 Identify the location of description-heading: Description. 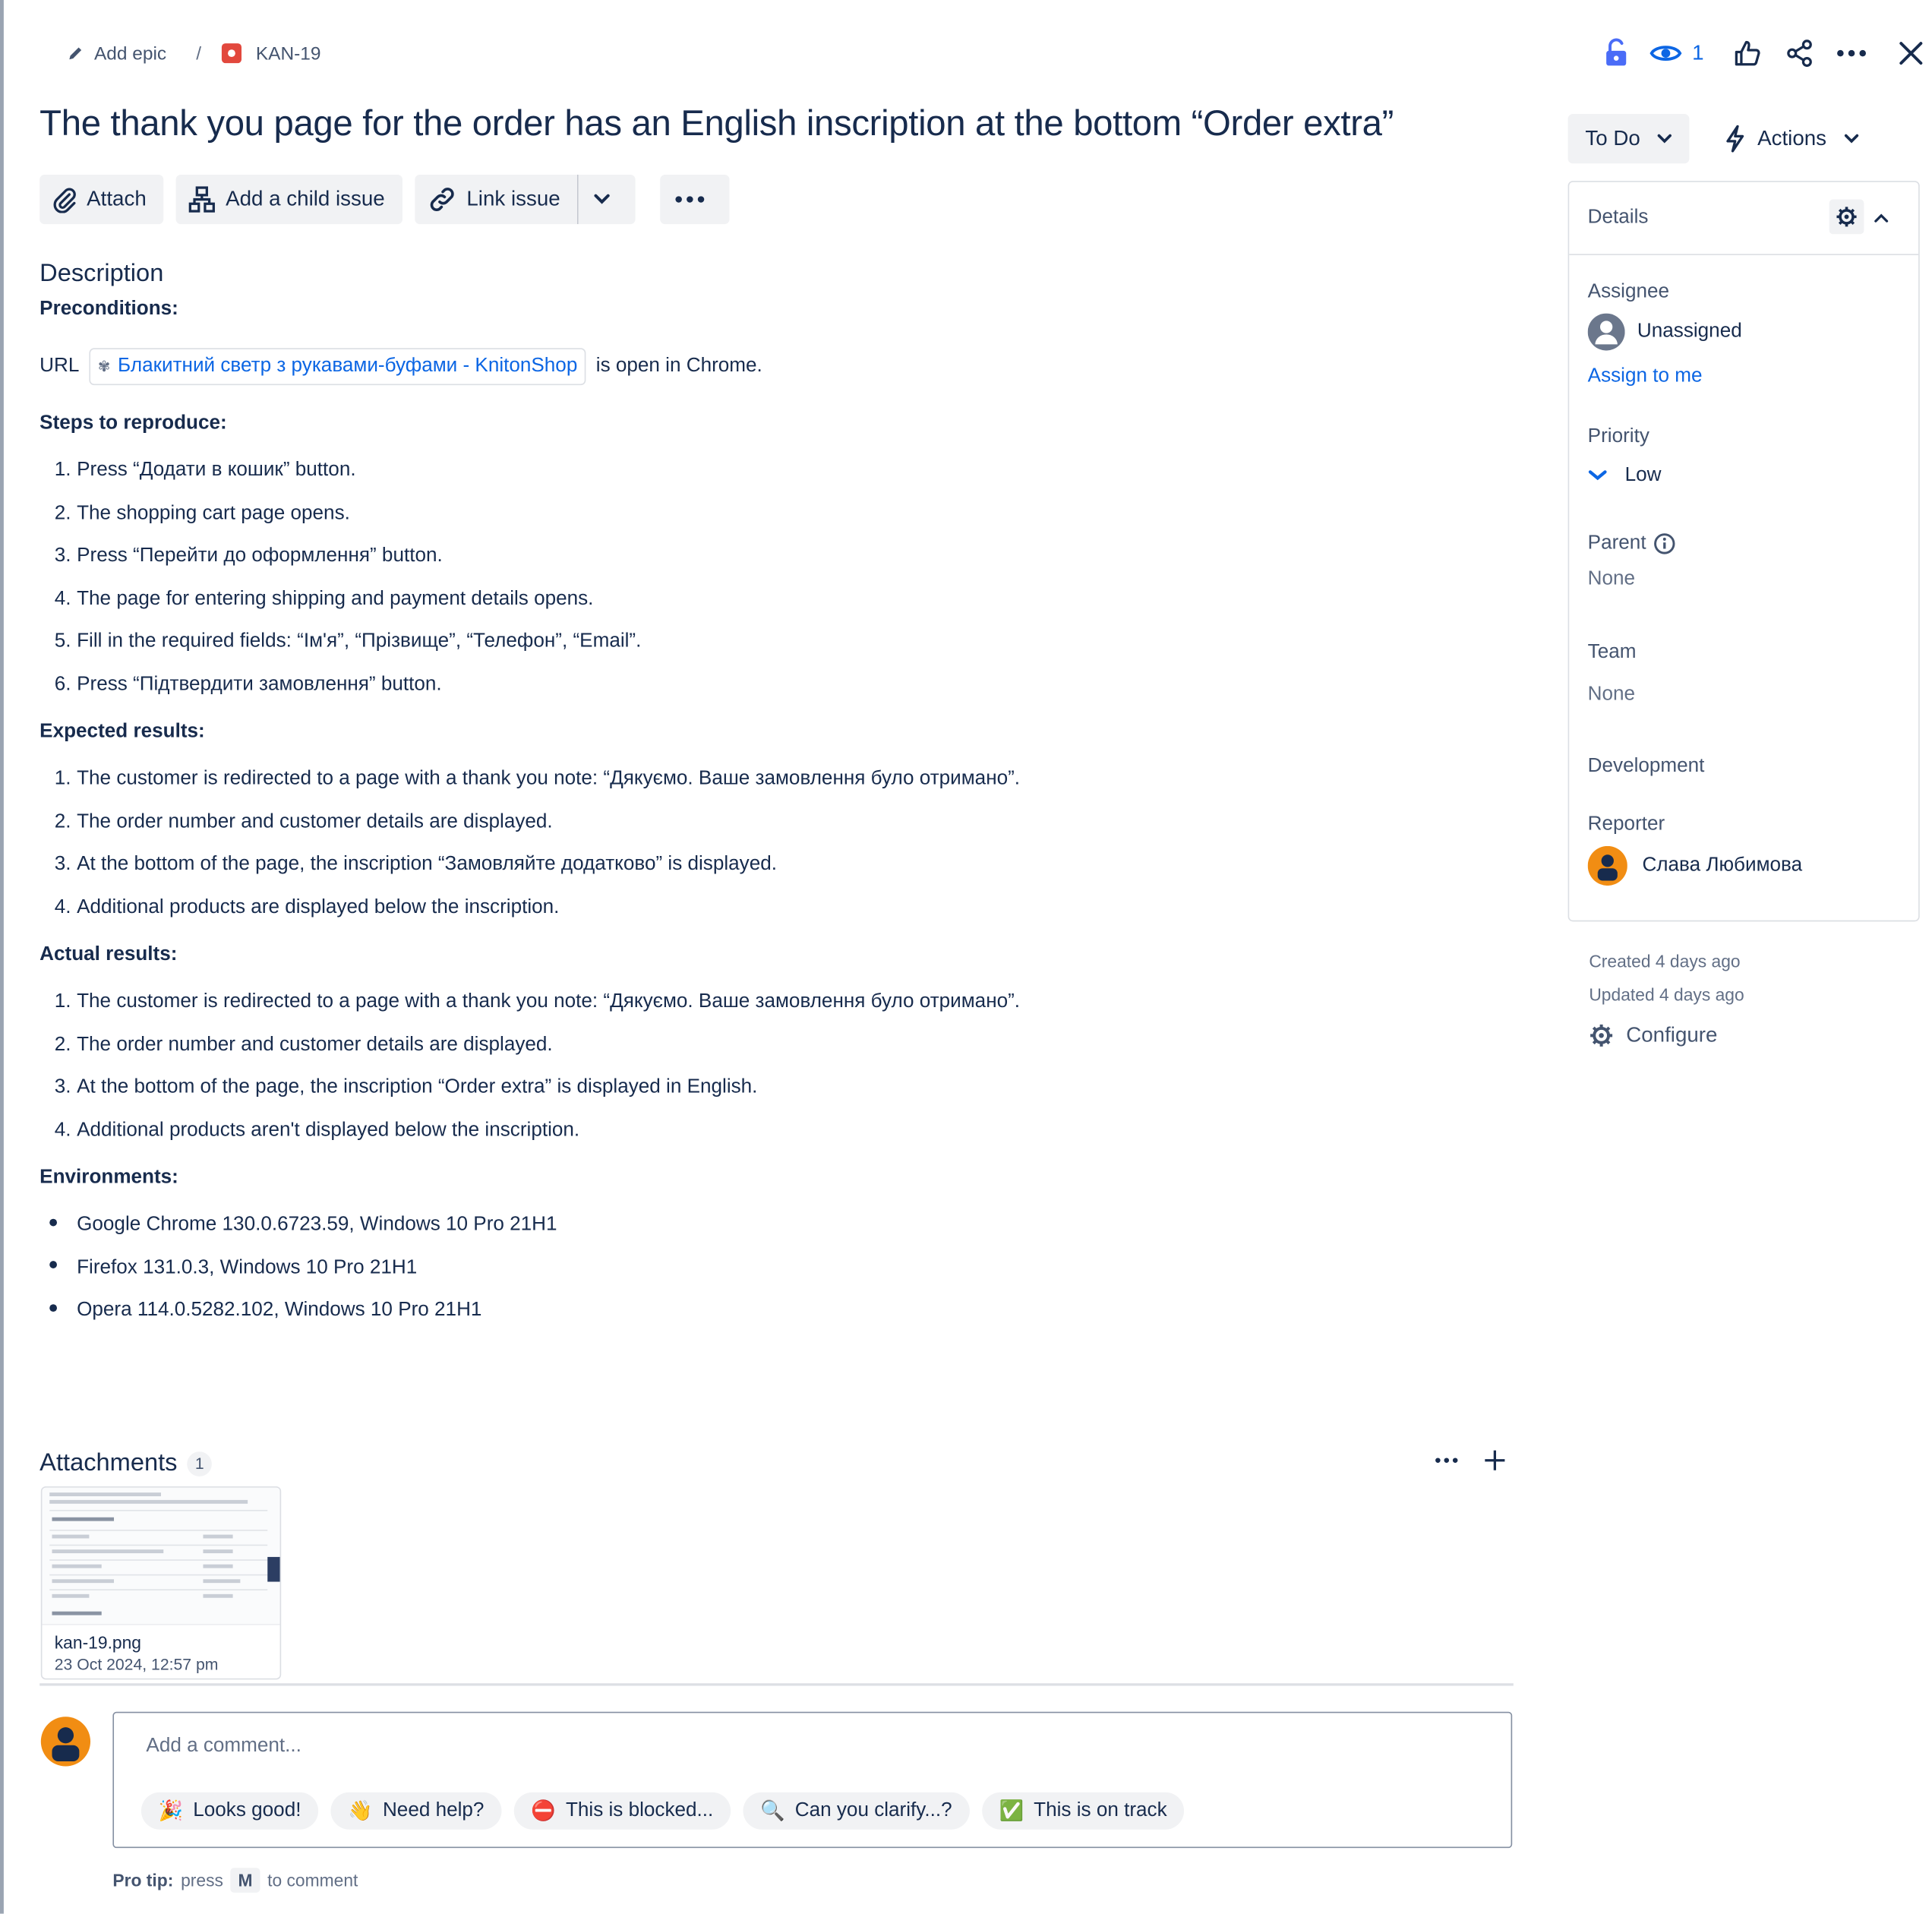
(101, 274).